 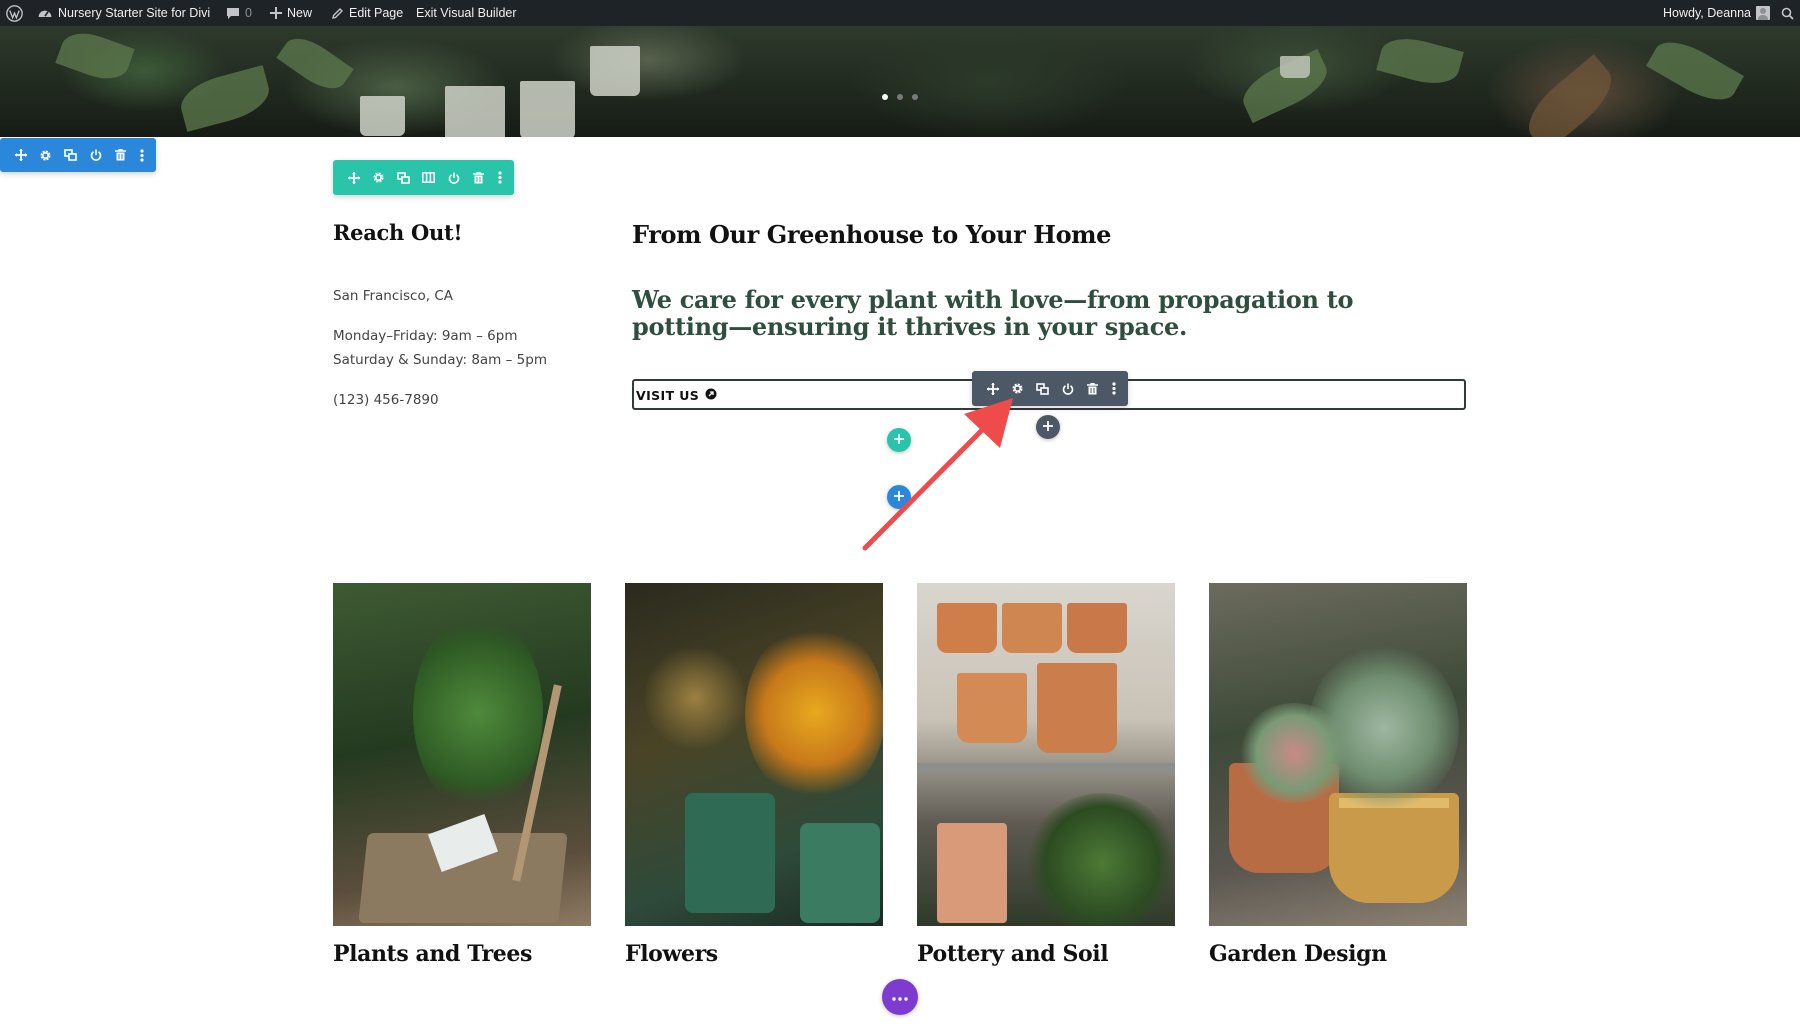 What do you see at coordinates (425, 336) in the screenshot?
I see `contact-hours-weekday: Monday–Friday: 9am – 6pm` at bounding box center [425, 336].